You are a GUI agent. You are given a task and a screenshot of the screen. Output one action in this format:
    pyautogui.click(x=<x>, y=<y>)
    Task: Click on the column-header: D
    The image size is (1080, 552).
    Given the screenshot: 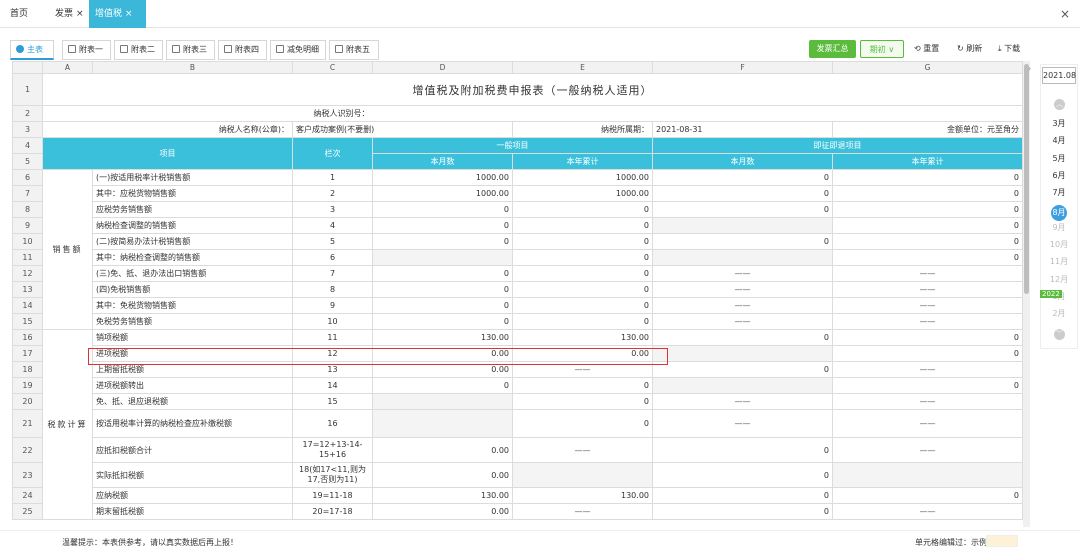 What is the action you would take?
    pyautogui.click(x=442, y=67)
    